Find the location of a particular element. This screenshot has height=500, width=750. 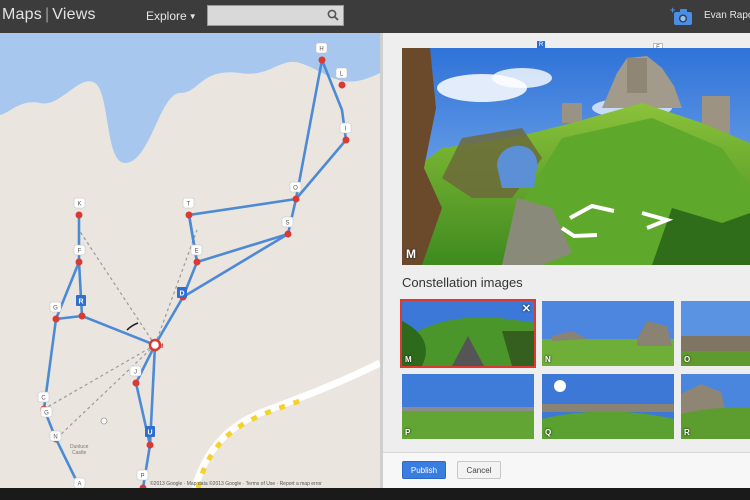

constellation-thumb-m: M ✕ is located at coordinates (468, 333).